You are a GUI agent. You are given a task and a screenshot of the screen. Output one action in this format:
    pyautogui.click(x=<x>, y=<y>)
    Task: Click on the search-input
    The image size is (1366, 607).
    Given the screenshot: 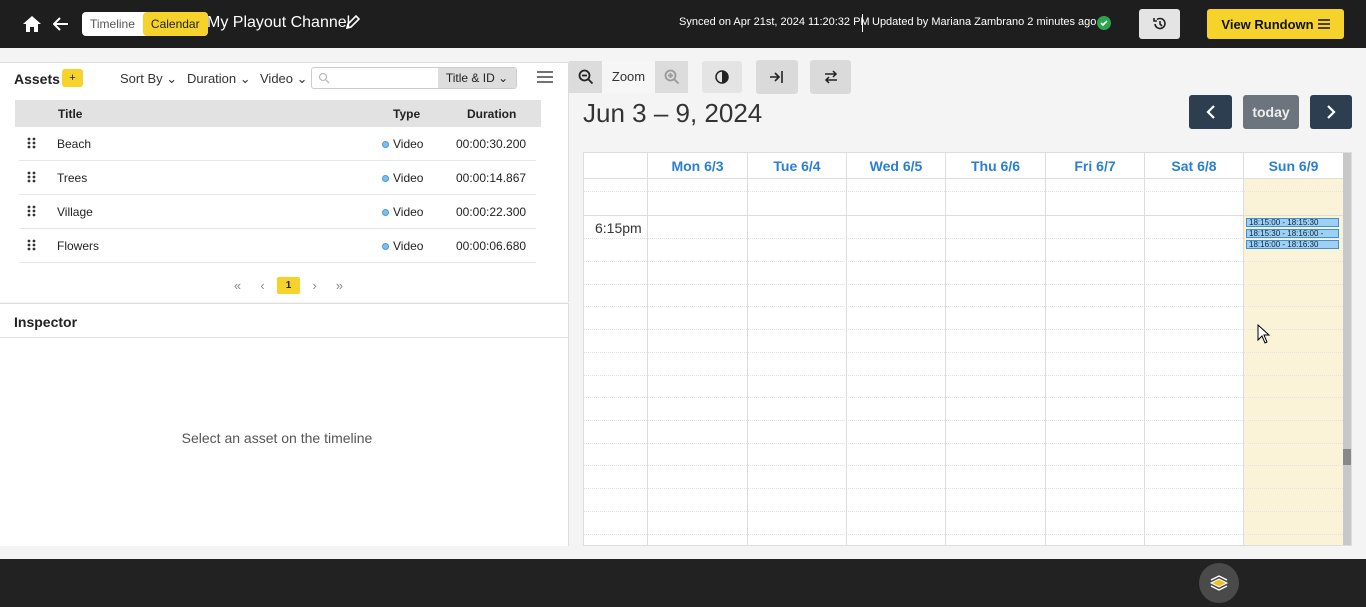 What is the action you would take?
    pyautogui.click(x=387, y=78)
    